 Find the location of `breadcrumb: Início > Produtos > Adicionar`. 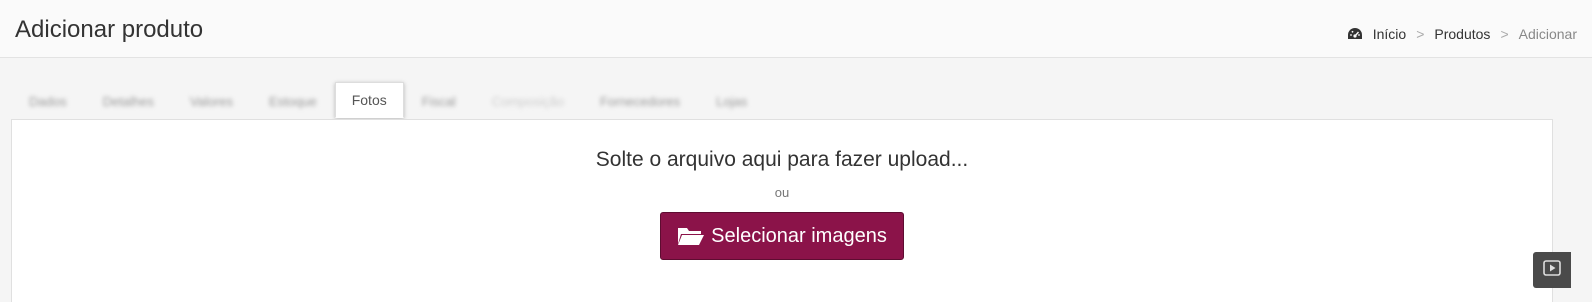

breadcrumb: Início > Produtos > Adicionar is located at coordinates (1462, 34).